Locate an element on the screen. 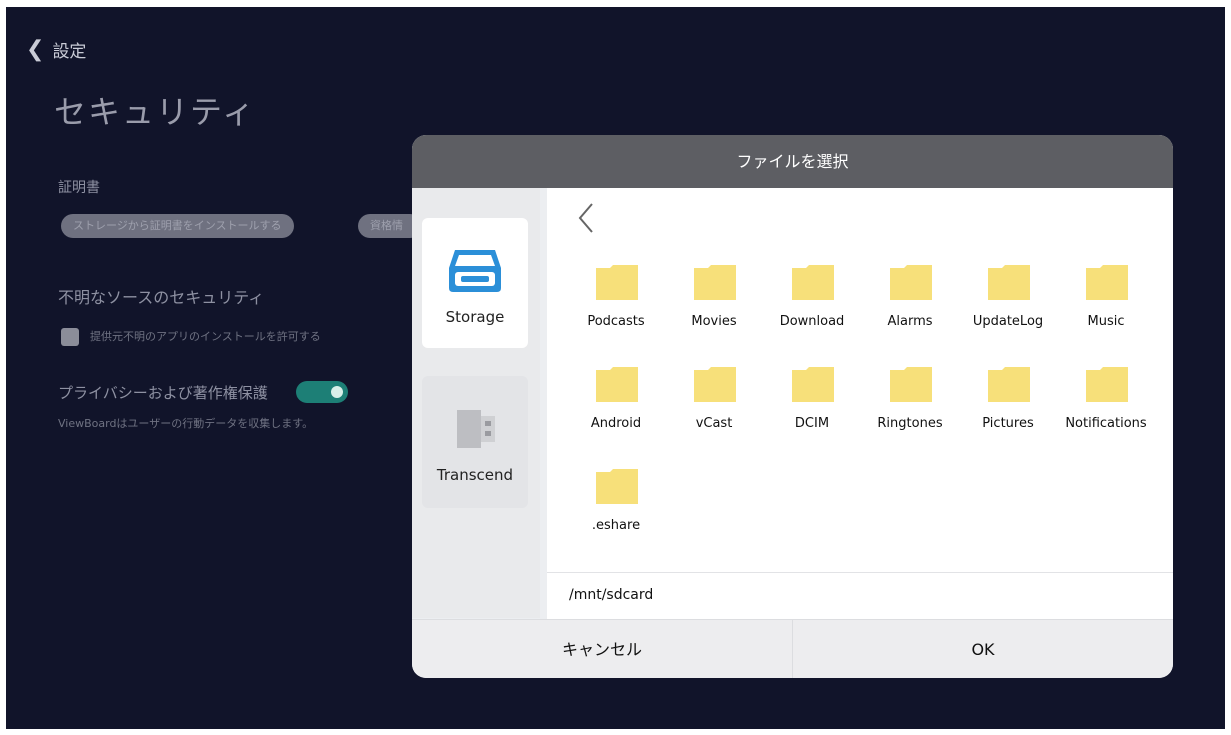 The width and height of the screenshot is (1231, 735). folder-item: Movies is located at coordinates (714, 299).